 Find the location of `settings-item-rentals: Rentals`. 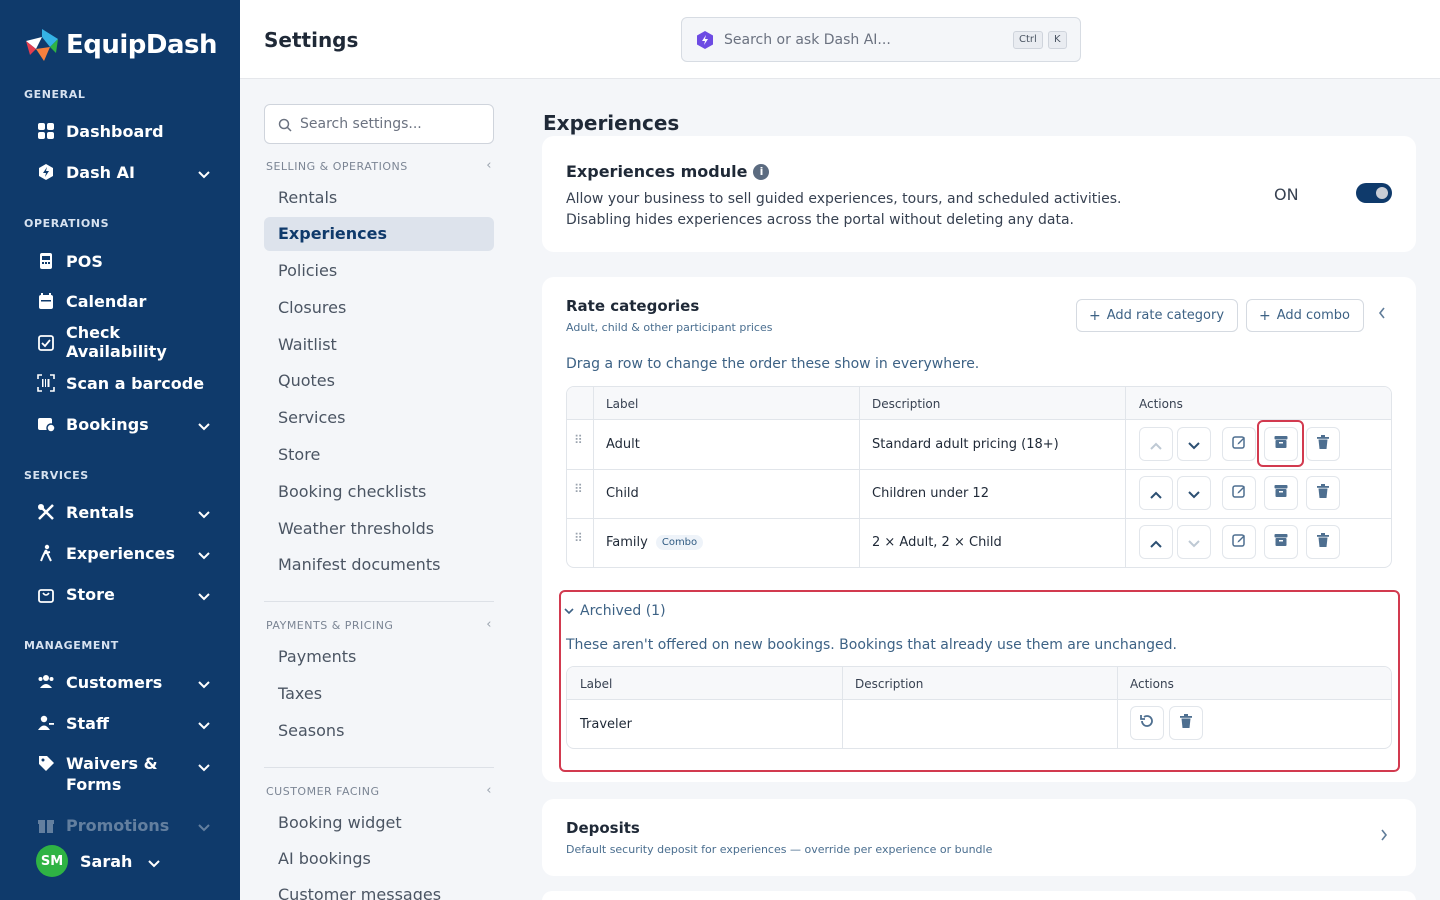

settings-item-rentals: Rentals is located at coordinates (307, 197).